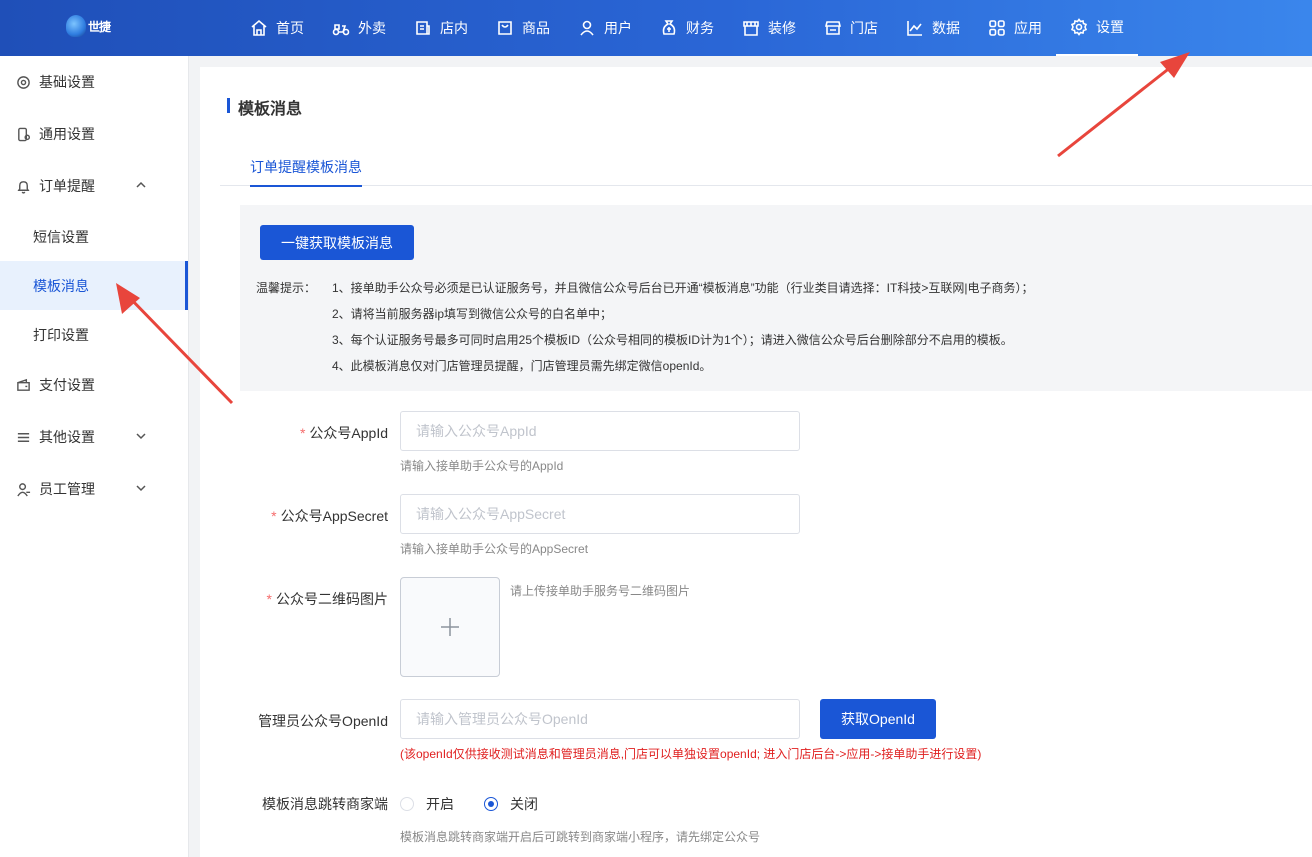 This screenshot has height=857, width=1312. I want to click on plus-icon, so click(450, 627).